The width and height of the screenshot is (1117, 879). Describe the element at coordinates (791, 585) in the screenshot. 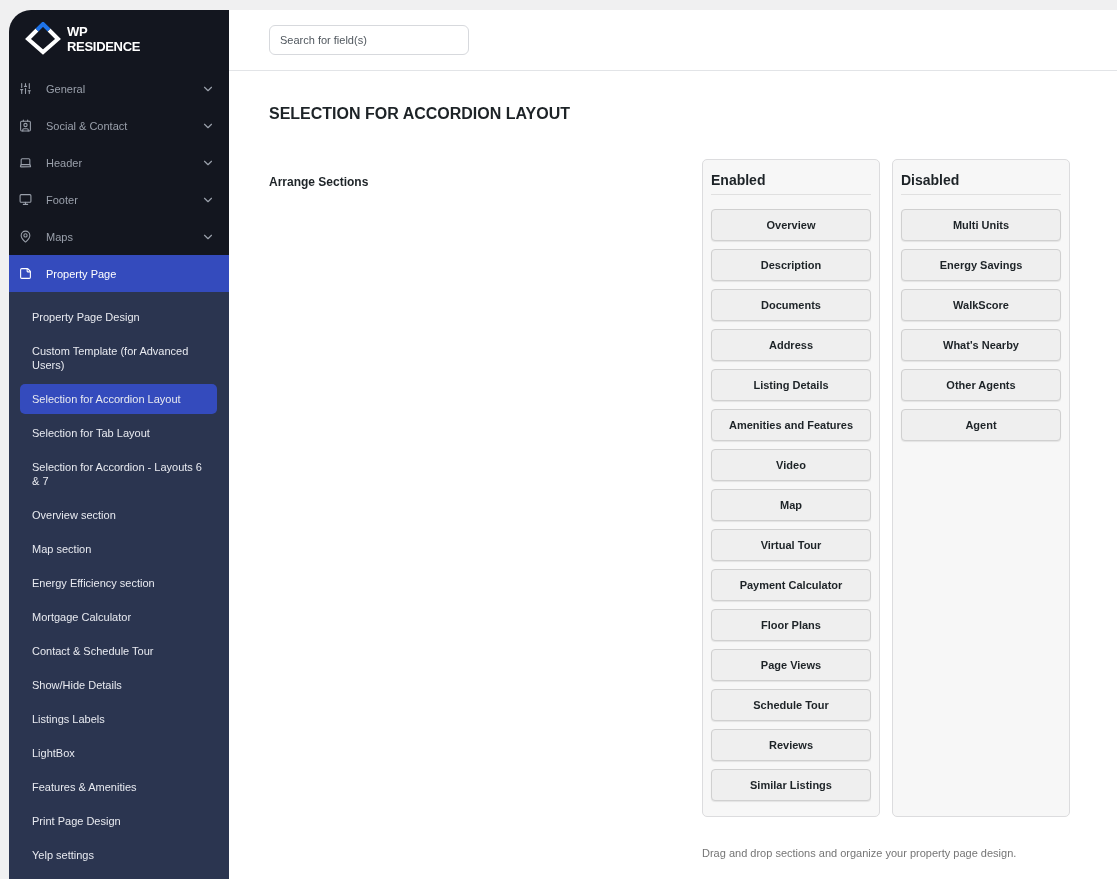

I see `section-chip: Payment Calculator` at that location.